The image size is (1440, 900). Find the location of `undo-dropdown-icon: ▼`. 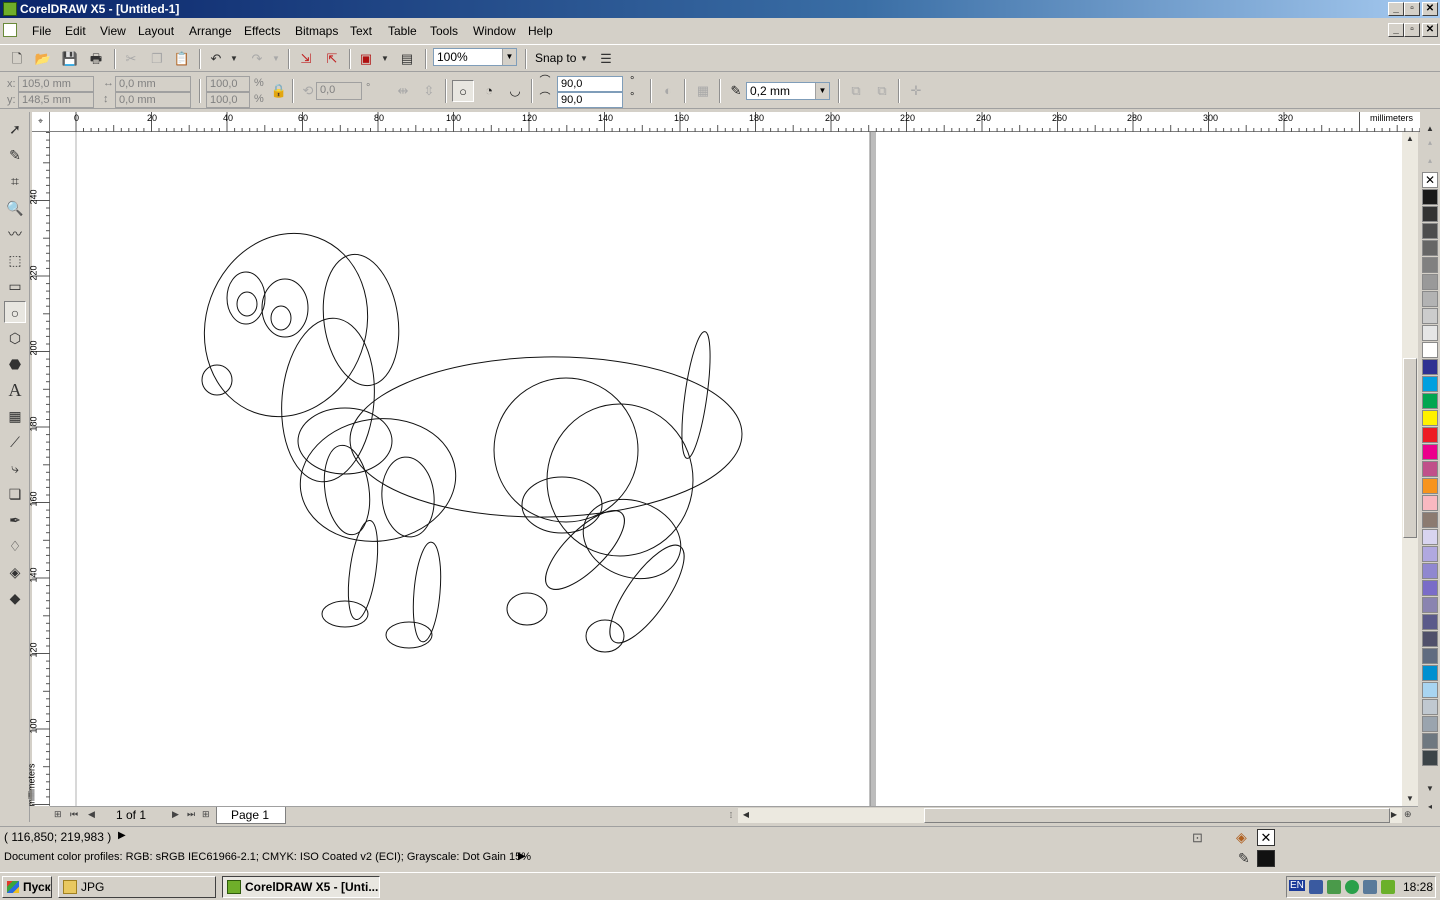

undo-dropdown-icon: ▼ is located at coordinates (234, 59).